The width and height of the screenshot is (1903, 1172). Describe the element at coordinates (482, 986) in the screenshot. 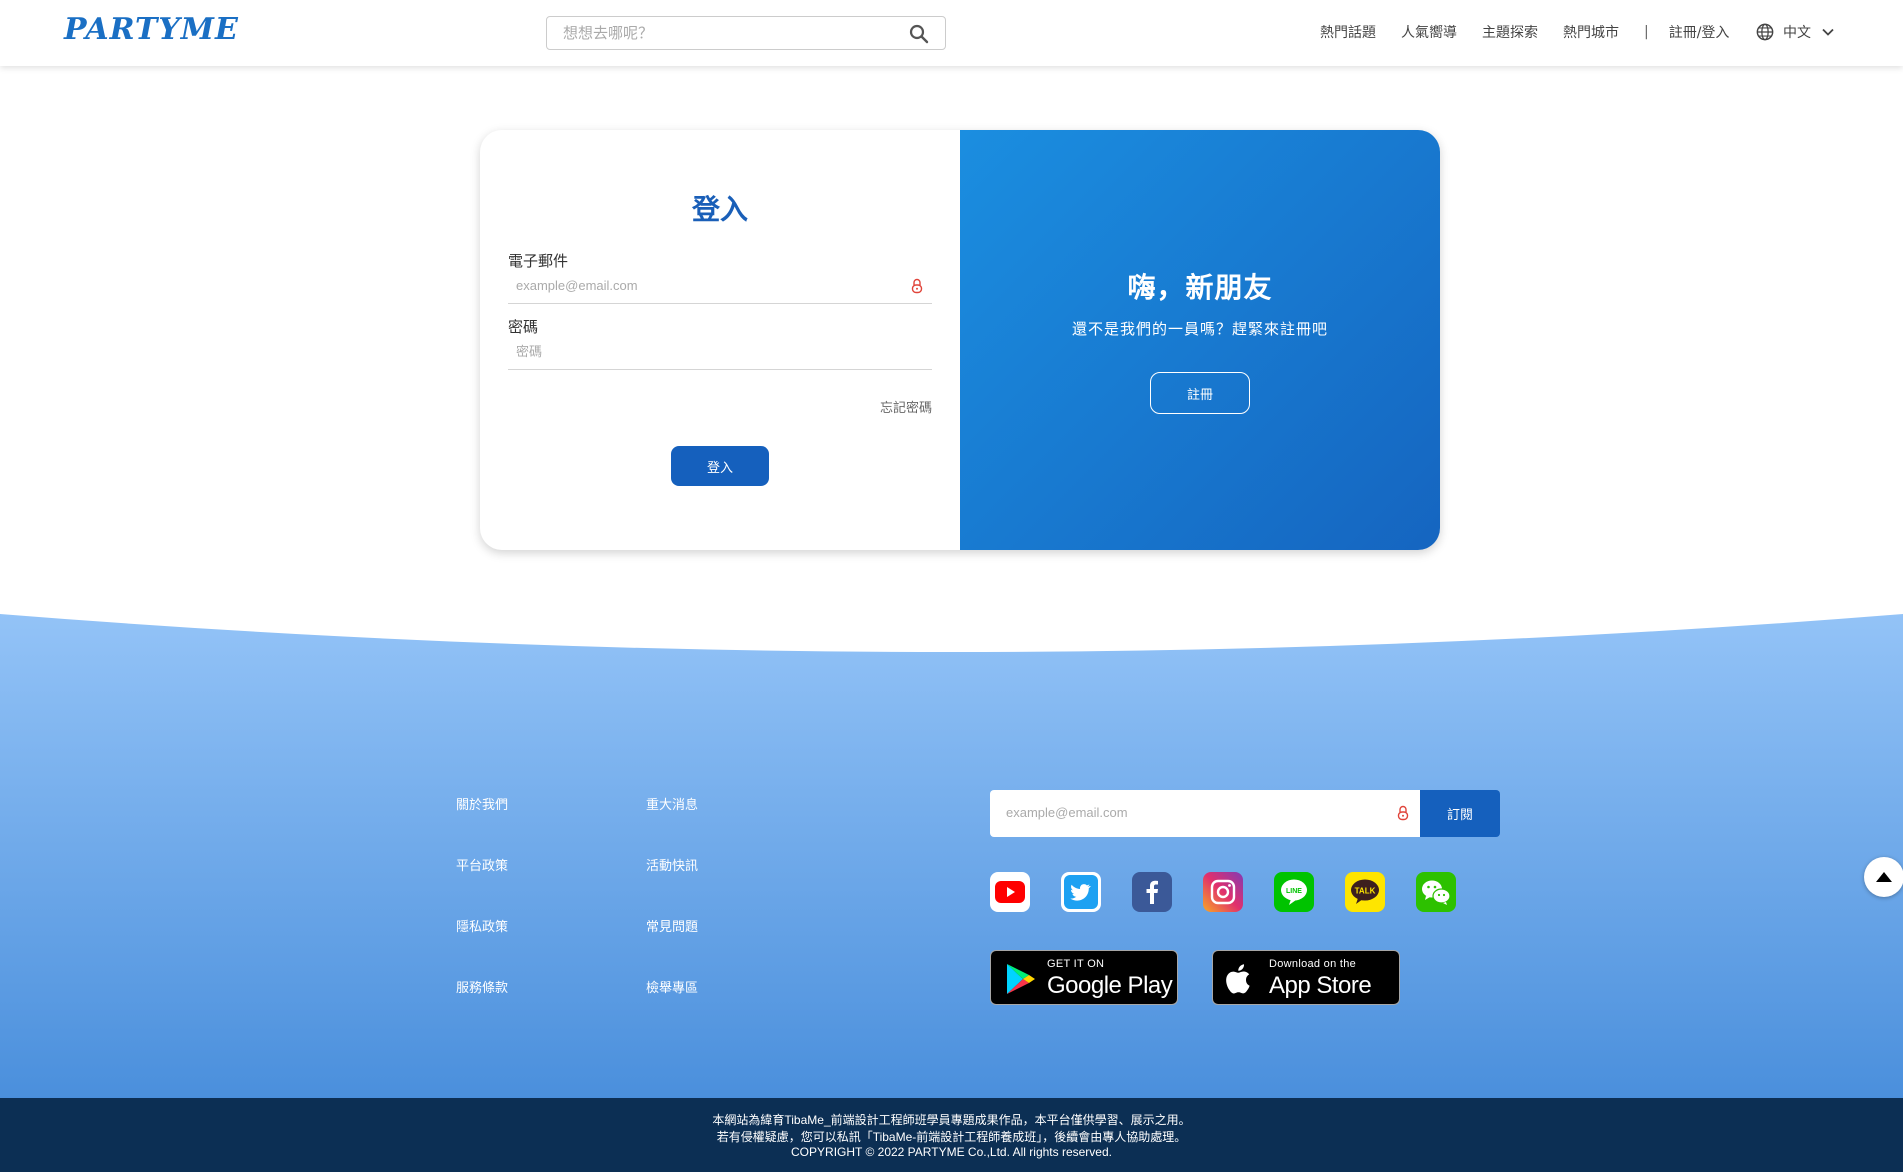

I see `footer-link-terms: 服務條款` at that location.